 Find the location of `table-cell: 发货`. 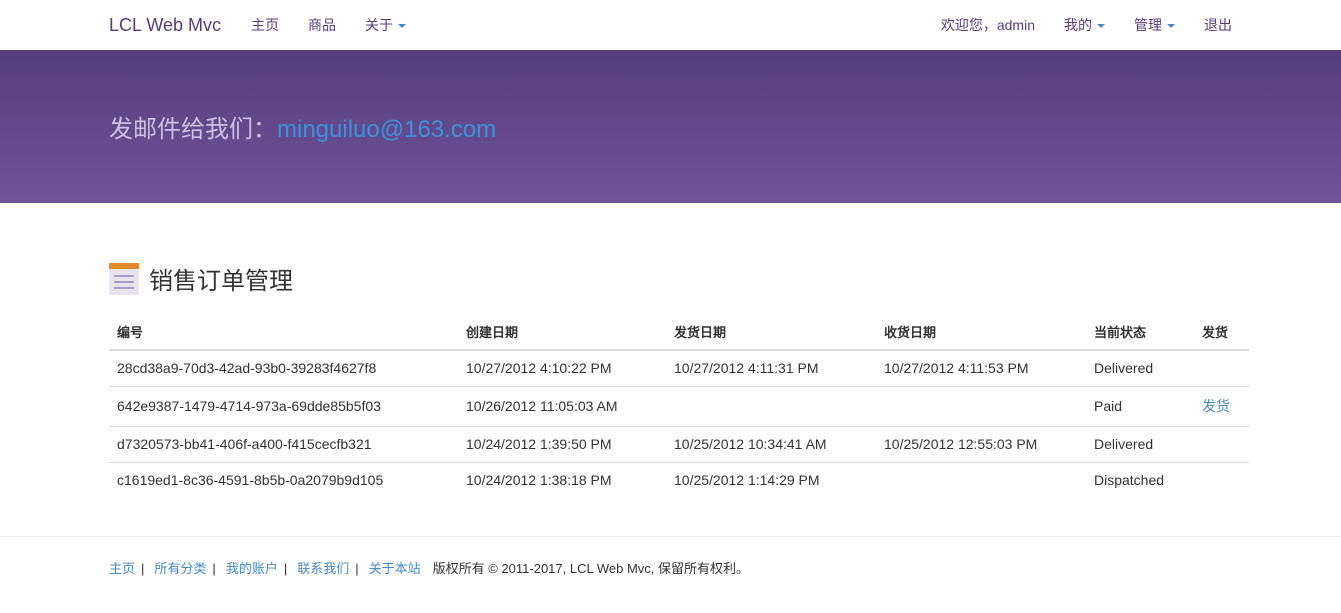

table-cell: 发货 is located at coordinates (1221, 406).